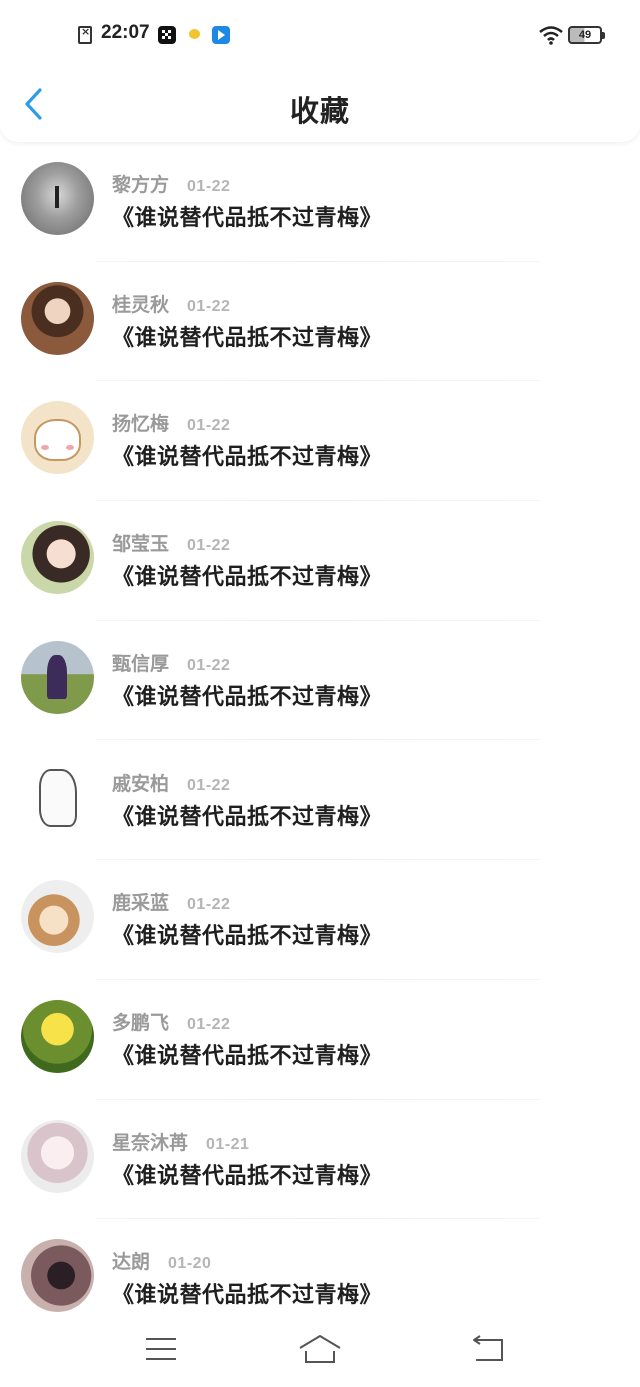 This screenshot has height=1387, width=640. I want to click on back-icon, so click(488, 1348).